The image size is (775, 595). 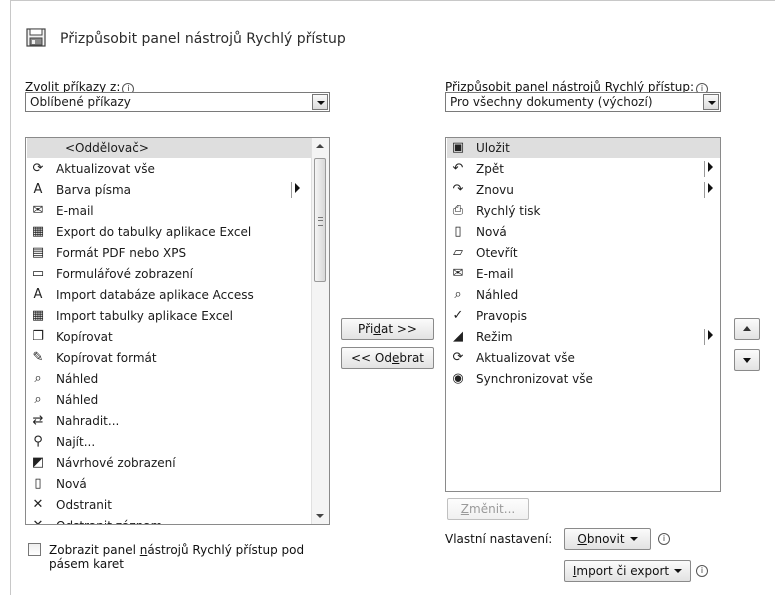 I want to click on show-below-ribbon-checkbox, so click(x=34, y=549).